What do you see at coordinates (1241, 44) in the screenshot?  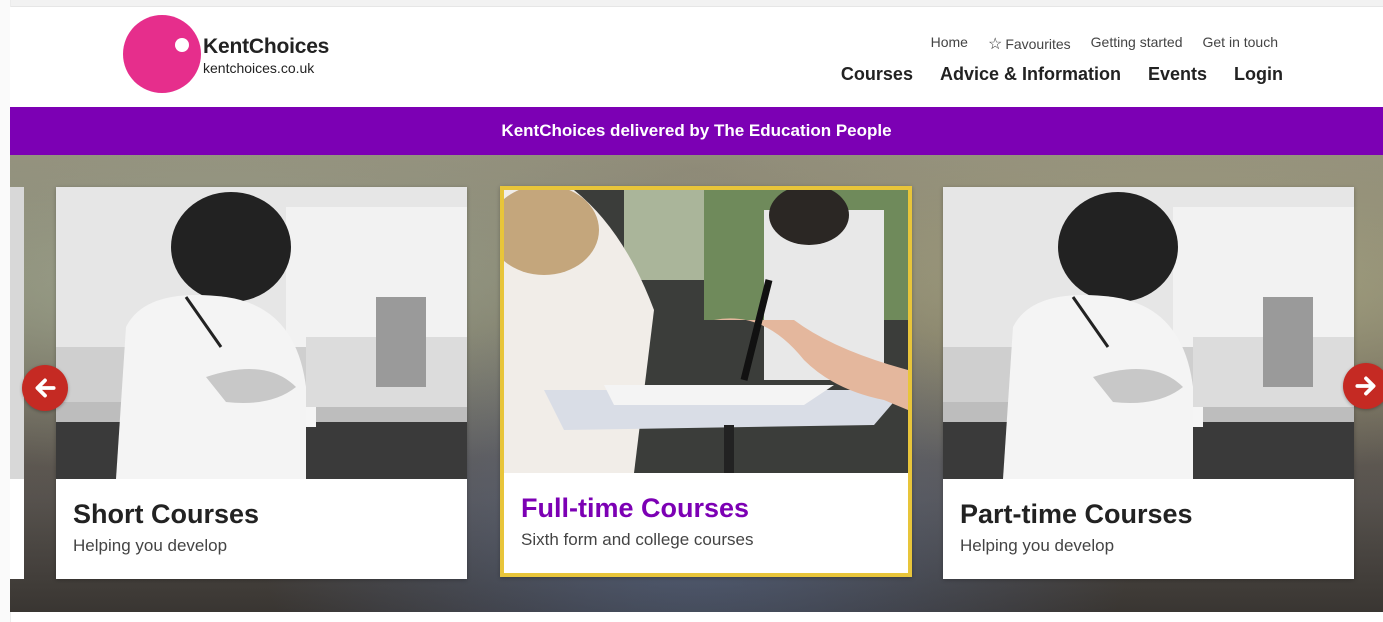 I see `nav-get-in-touch-link: Get in touch` at bounding box center [1241, 44].